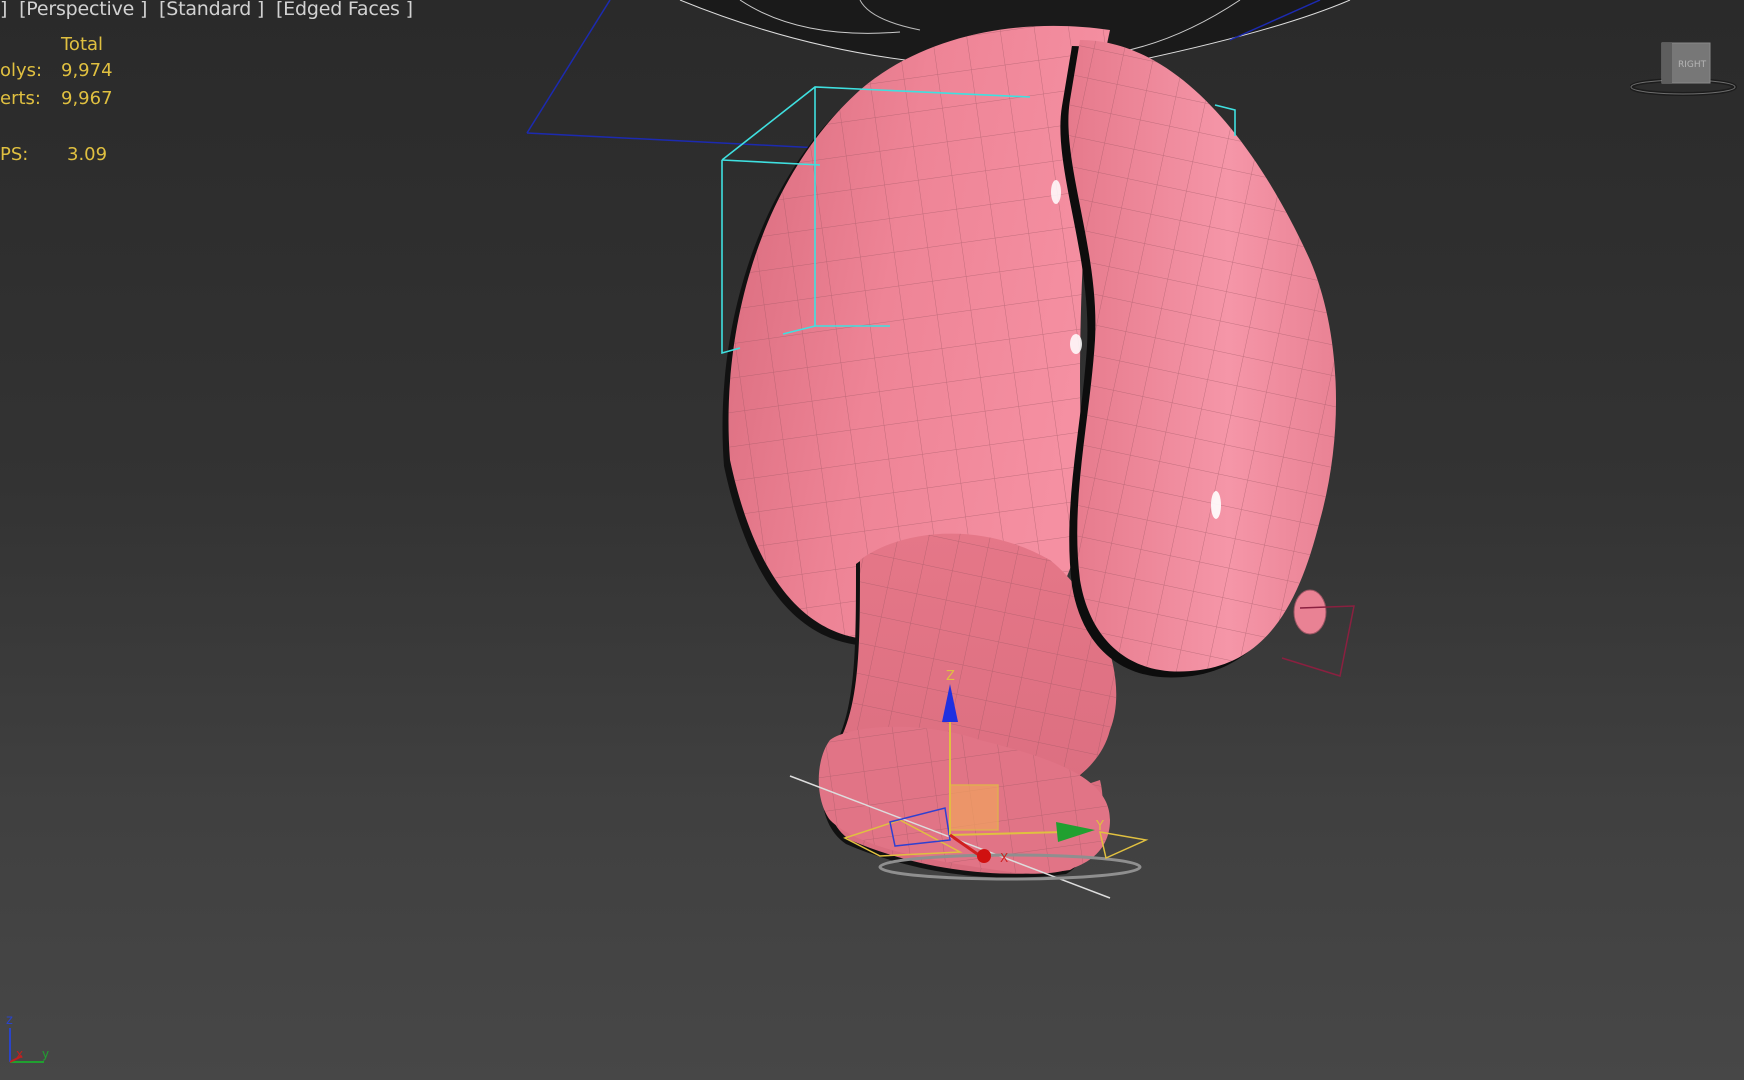  Describe the element at coordinates (1004, 858) in the screenshot. I see `gizmo-x-label: X` at that location.